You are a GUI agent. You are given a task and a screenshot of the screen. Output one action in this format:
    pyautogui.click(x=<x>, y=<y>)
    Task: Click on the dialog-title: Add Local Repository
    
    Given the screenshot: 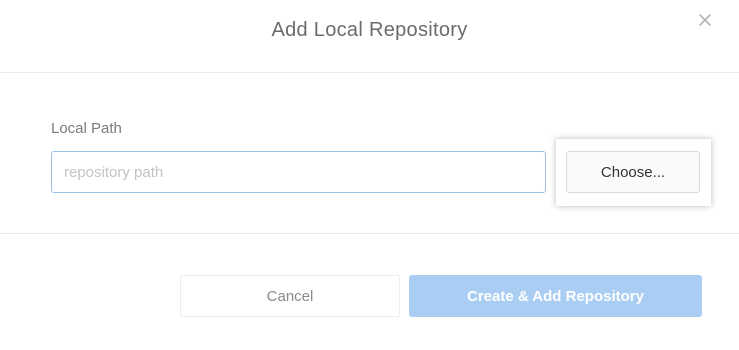 What is the action you would take?
    pyautogui.click(x=369, y=30)
    